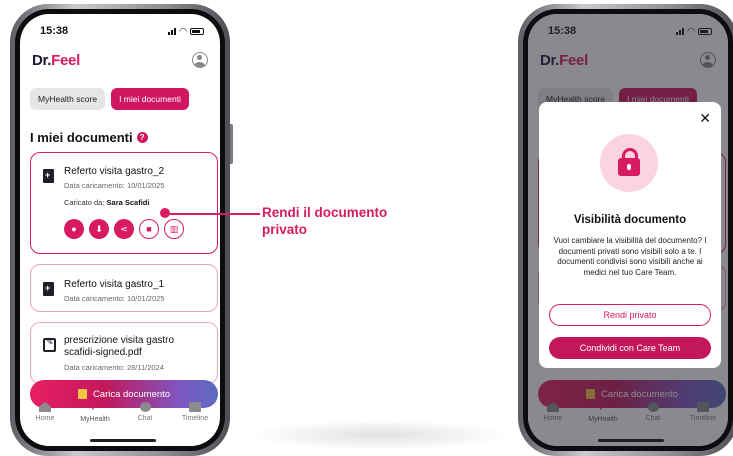  I want to click on app-header: Dr.Feel, so click(120, 60).